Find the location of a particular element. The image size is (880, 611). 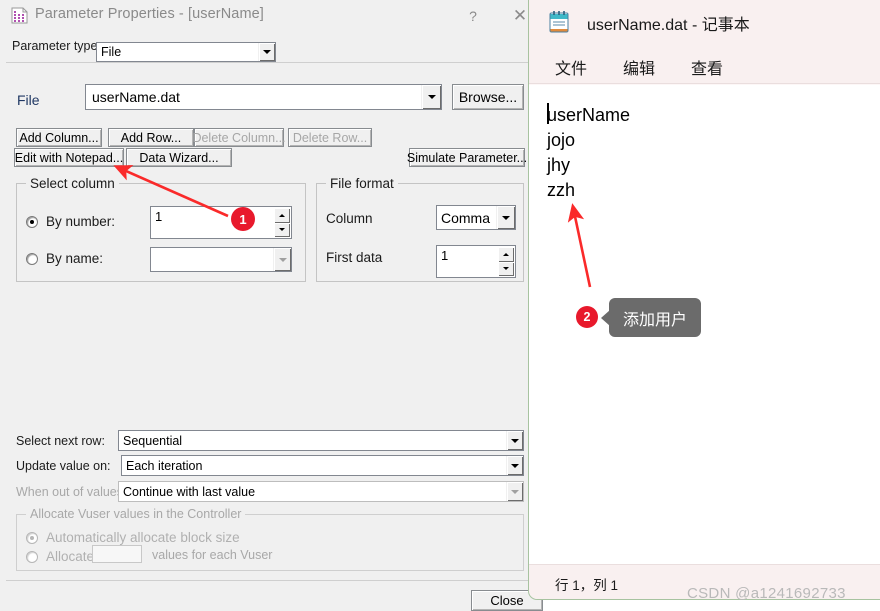

menu-item-view: 查看 is located at coordinates (707, 67).